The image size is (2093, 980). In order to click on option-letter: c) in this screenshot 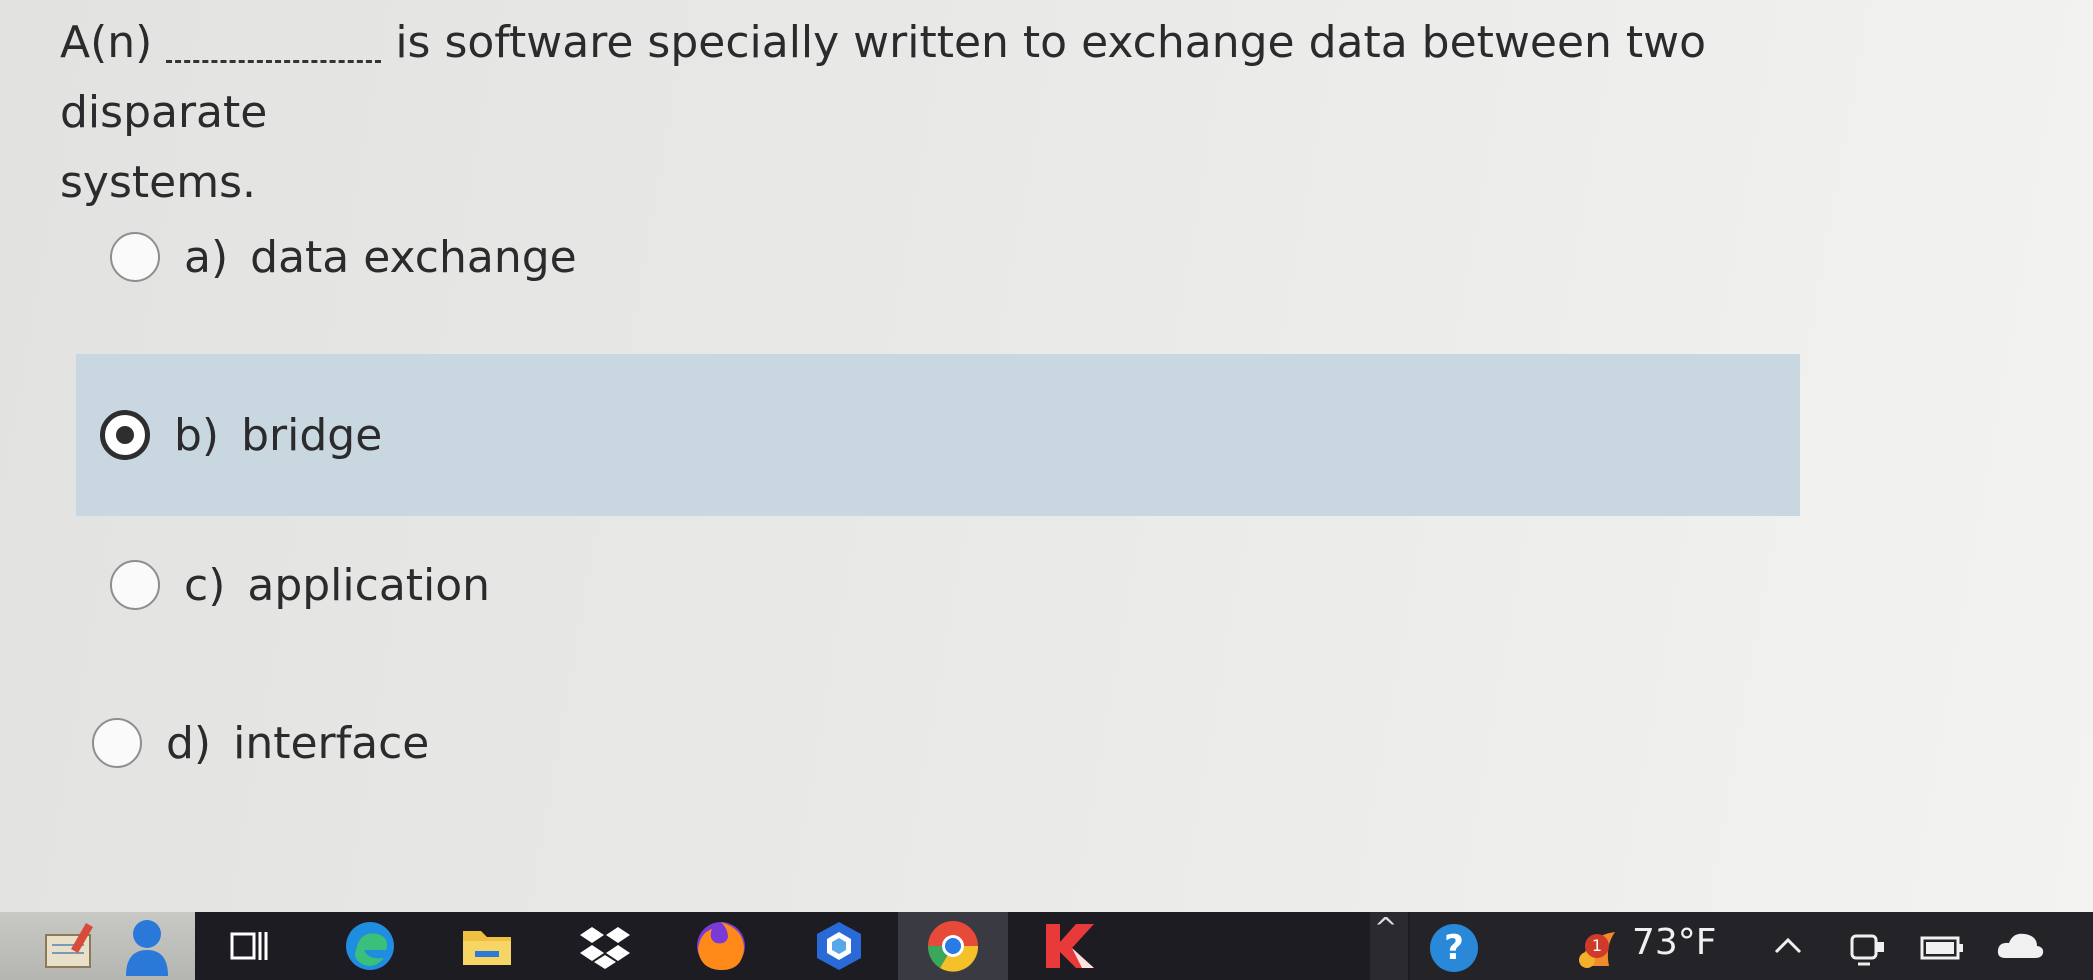, I will do `click(205, 585)`.